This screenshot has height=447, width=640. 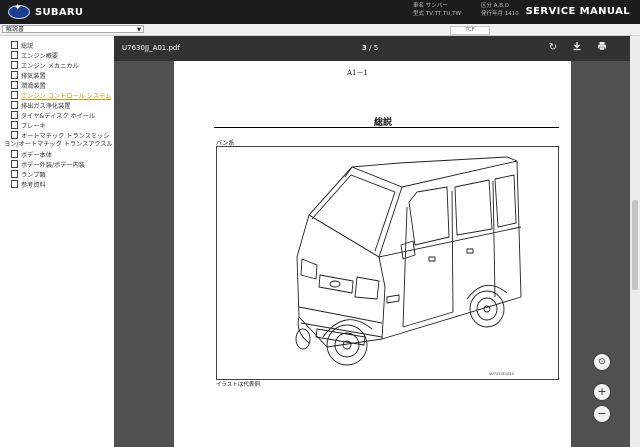 I want to click on page-indicator: 3 / 5, so click(x=370, y=48).